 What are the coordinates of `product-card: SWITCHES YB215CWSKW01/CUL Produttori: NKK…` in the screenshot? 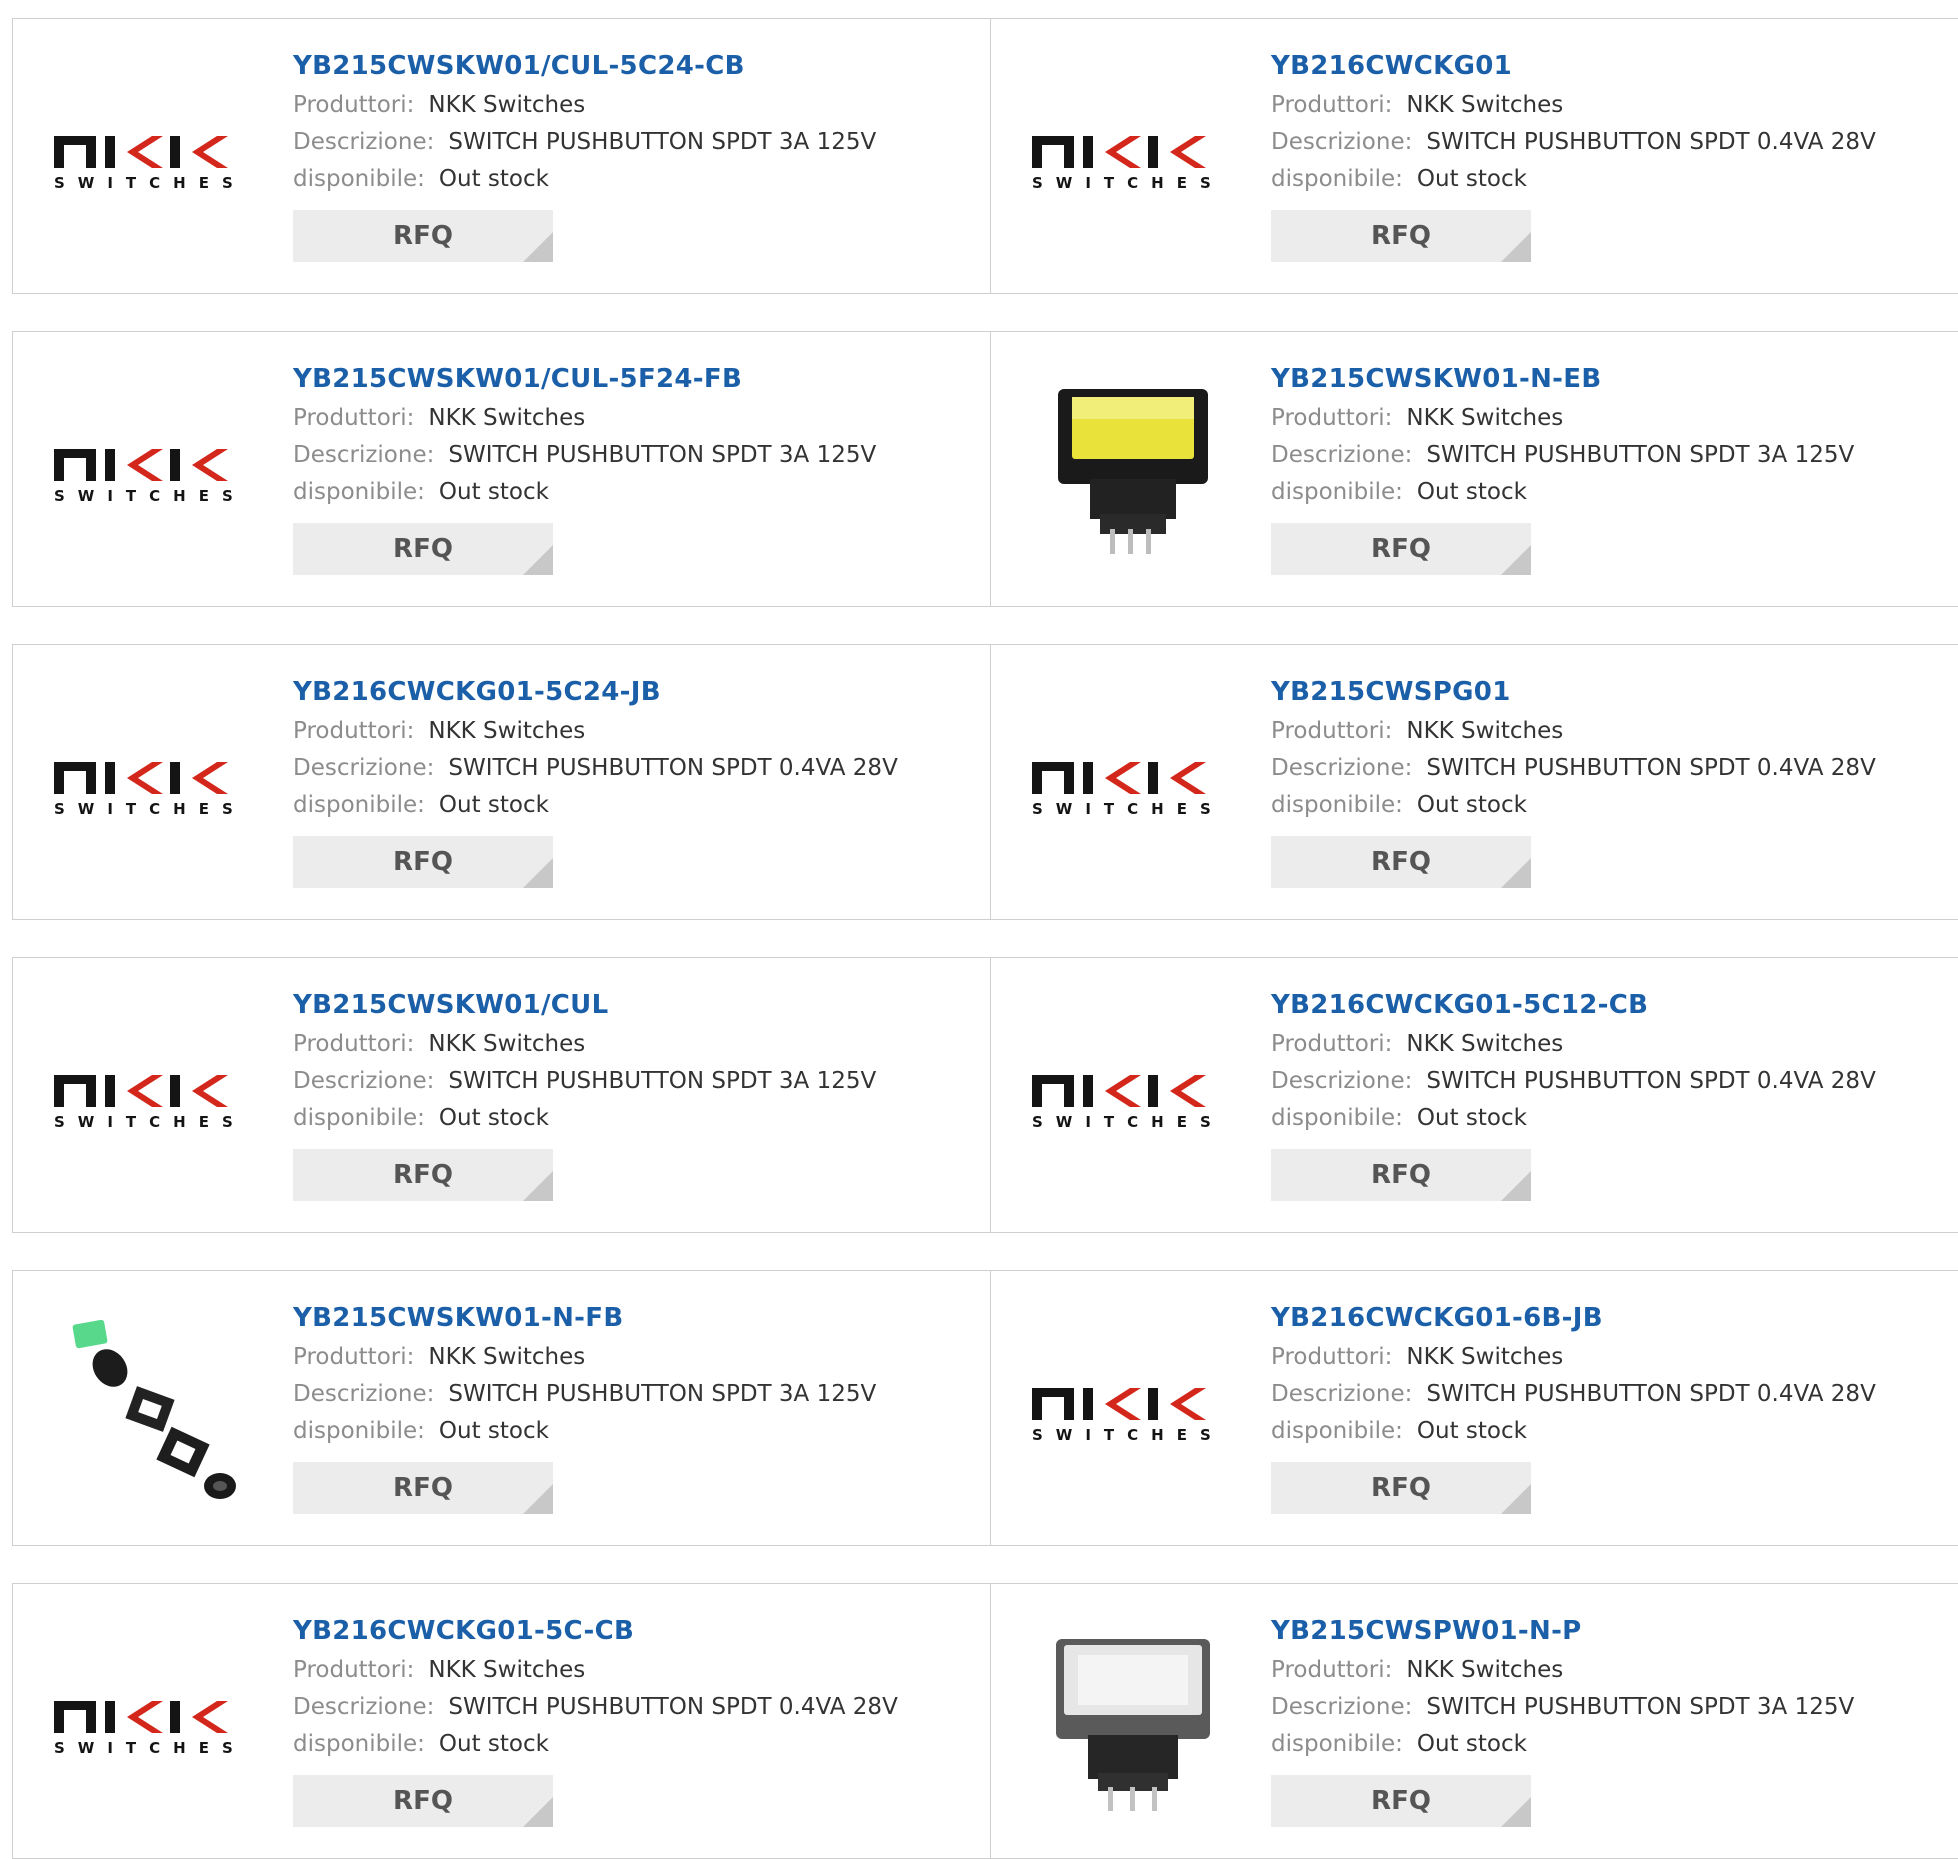 It's located at (502, 1095).